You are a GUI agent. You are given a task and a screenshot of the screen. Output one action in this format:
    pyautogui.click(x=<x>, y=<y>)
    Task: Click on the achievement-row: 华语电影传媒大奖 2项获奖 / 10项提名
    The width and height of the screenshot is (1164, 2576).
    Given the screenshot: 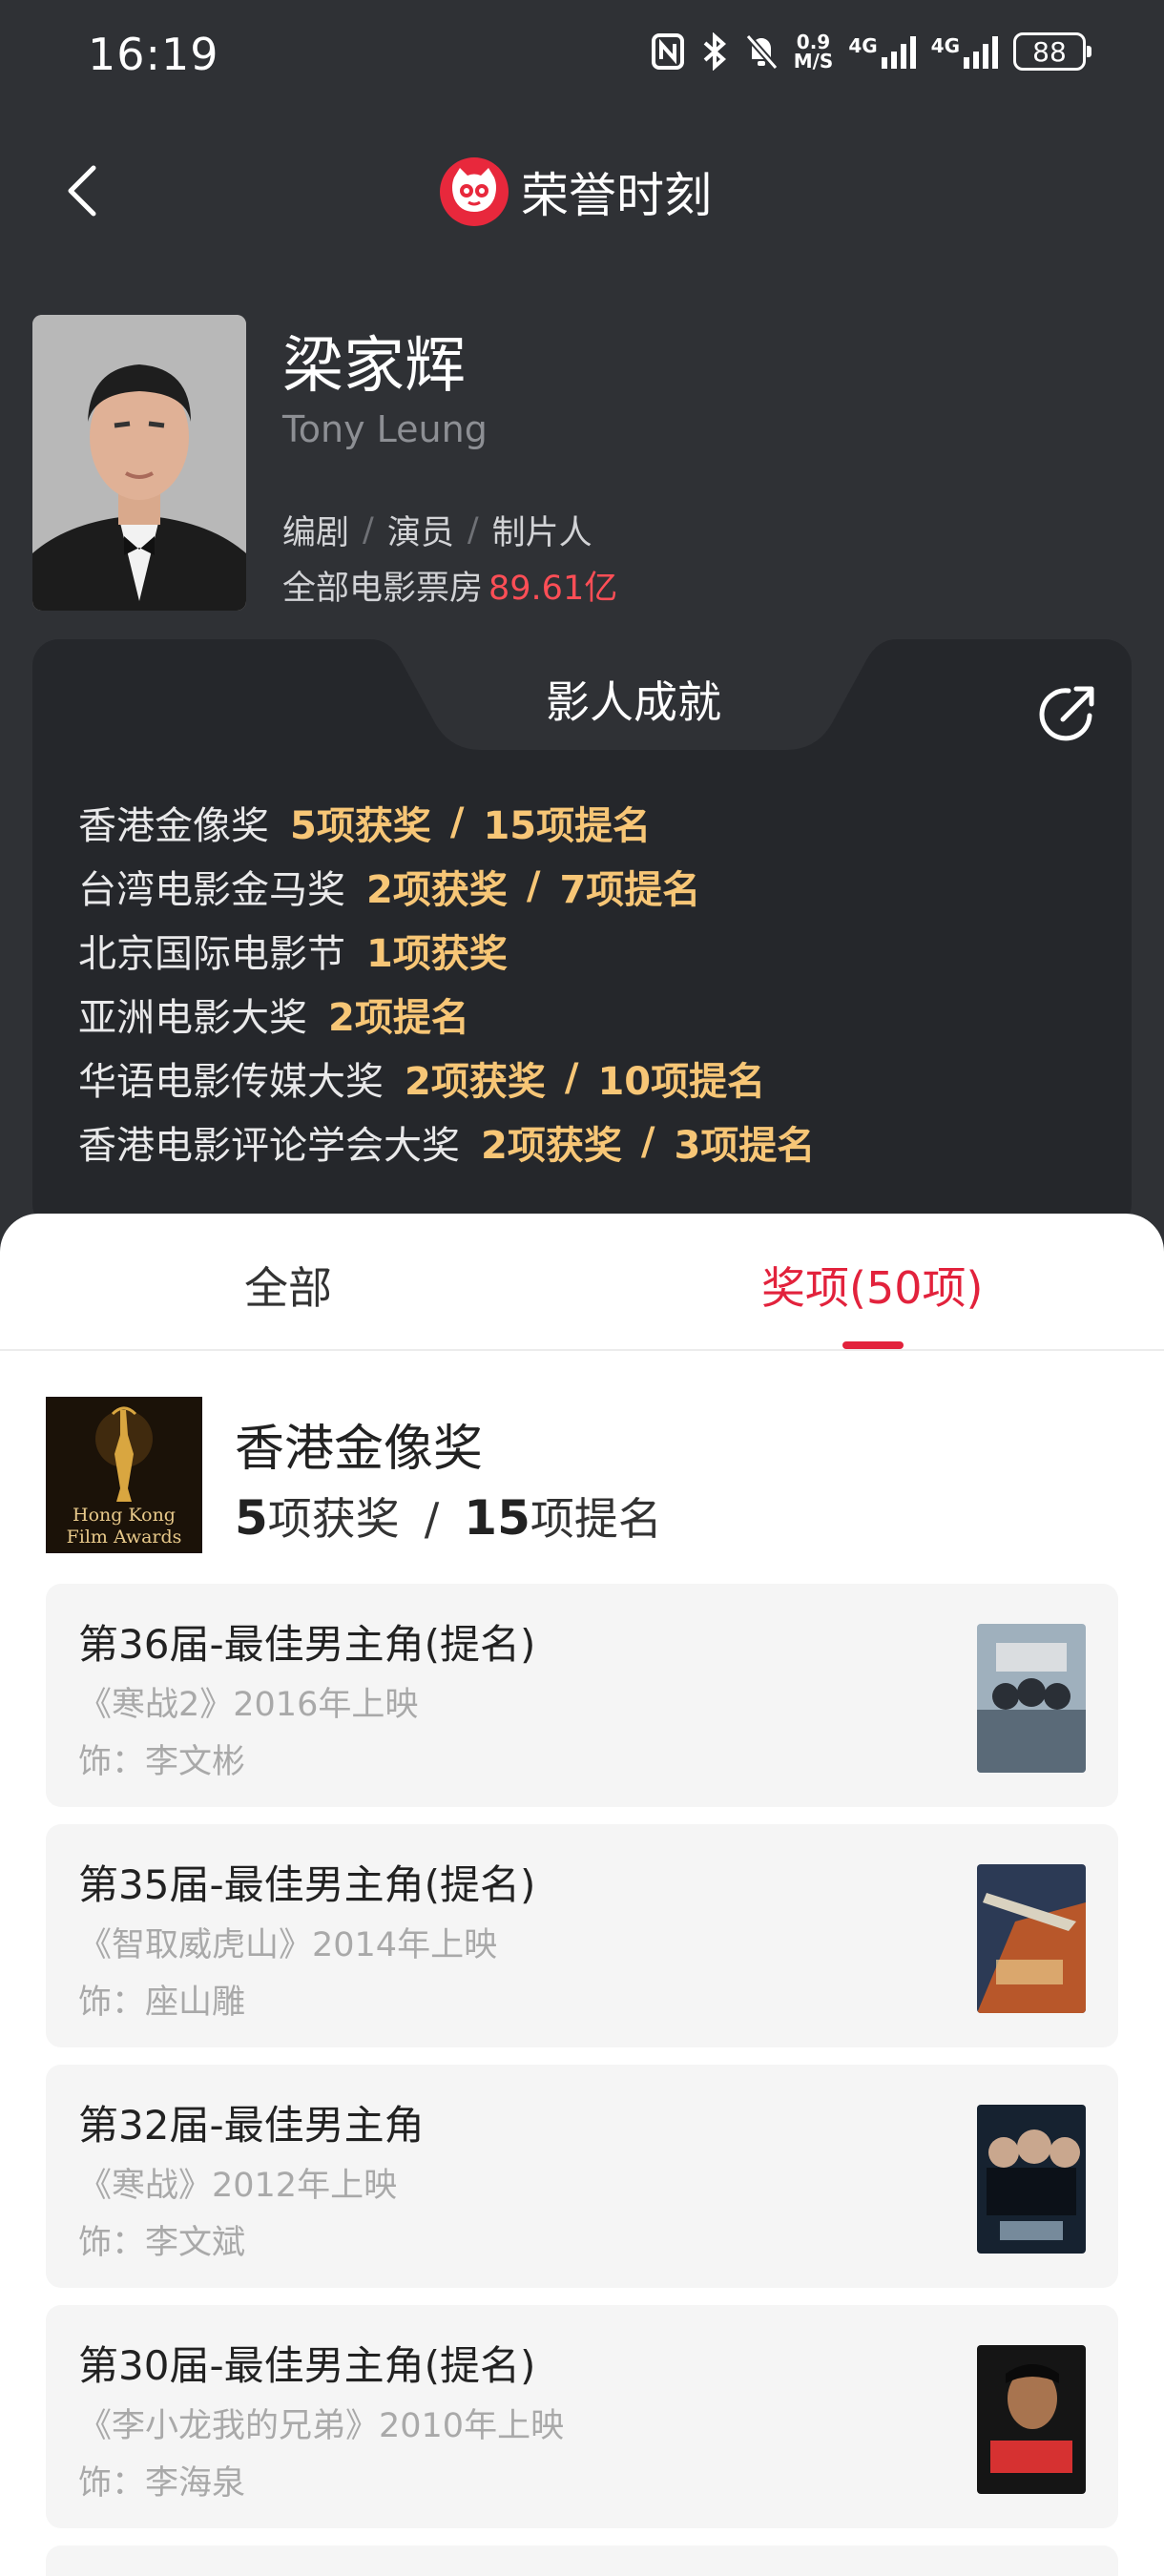 What is the action you would take?
    pyautogui.click(x=446, y=1078)
    